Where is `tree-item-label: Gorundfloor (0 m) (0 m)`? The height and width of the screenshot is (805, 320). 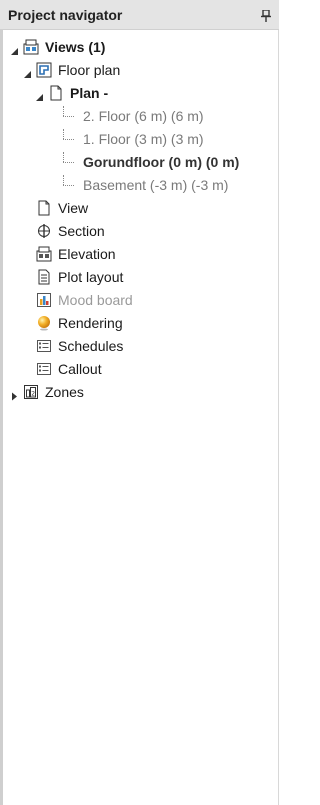 tree-item-label: Gorundfloor (0 m) (0 m) is located at coordinates (161, 162).